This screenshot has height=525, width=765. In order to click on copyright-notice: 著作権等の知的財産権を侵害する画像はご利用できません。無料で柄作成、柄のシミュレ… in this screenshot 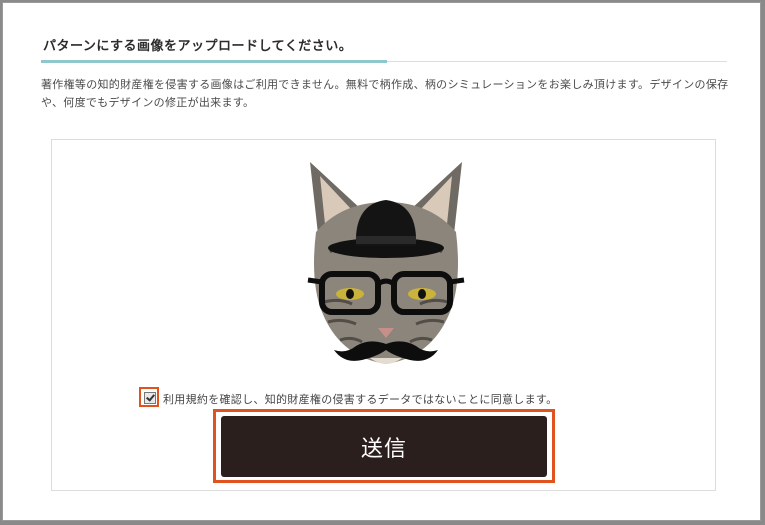, I will do `click(385, 93)`.